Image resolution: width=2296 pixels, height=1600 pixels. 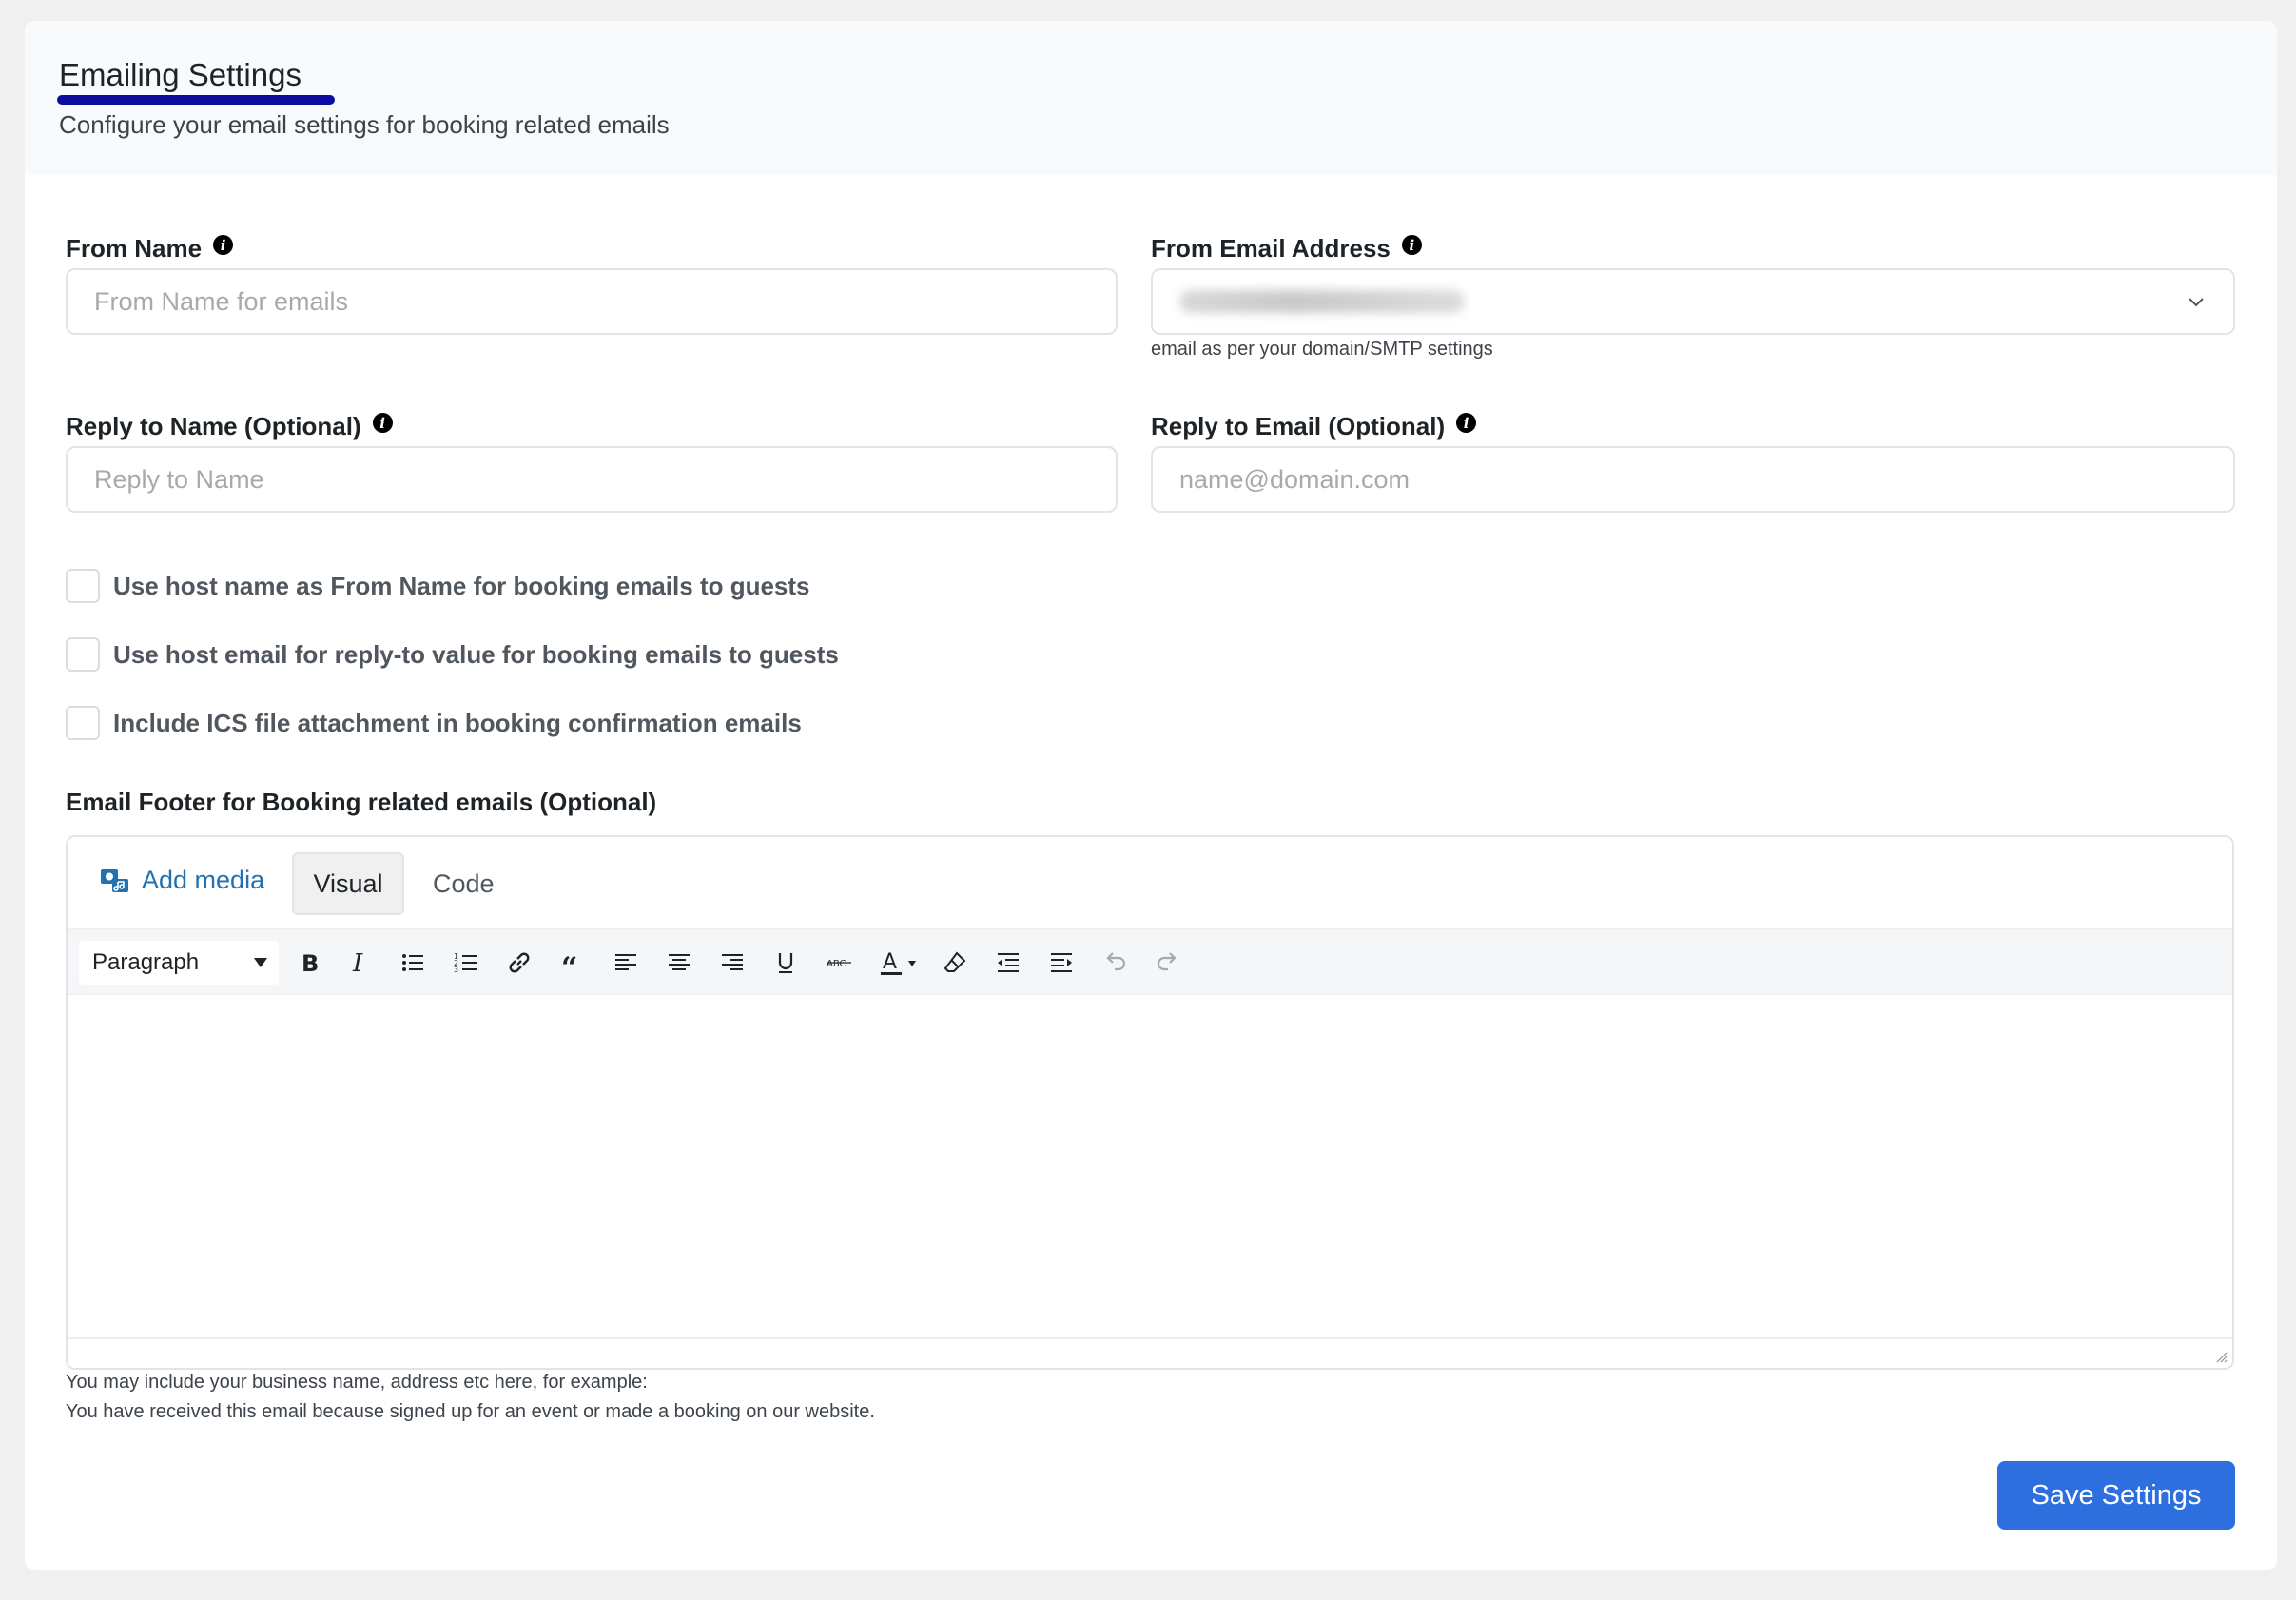 I want to click on reply-to-email-label: Reply to Email (Optional) i, so click(x=1314, y=426).